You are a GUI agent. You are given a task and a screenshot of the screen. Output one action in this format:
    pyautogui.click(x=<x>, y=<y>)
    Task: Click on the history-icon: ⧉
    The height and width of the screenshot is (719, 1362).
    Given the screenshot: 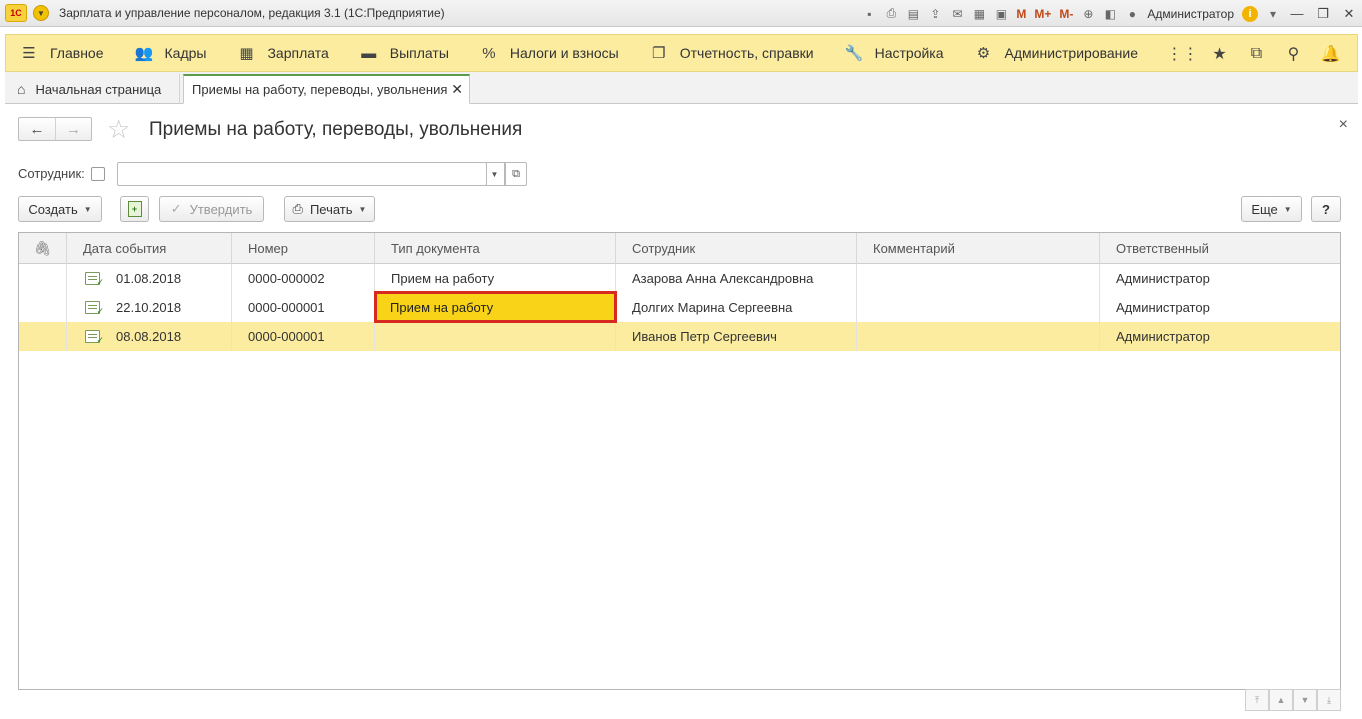 What is the action you would take?
    pyautogui.click(x=1256, y=54)
    